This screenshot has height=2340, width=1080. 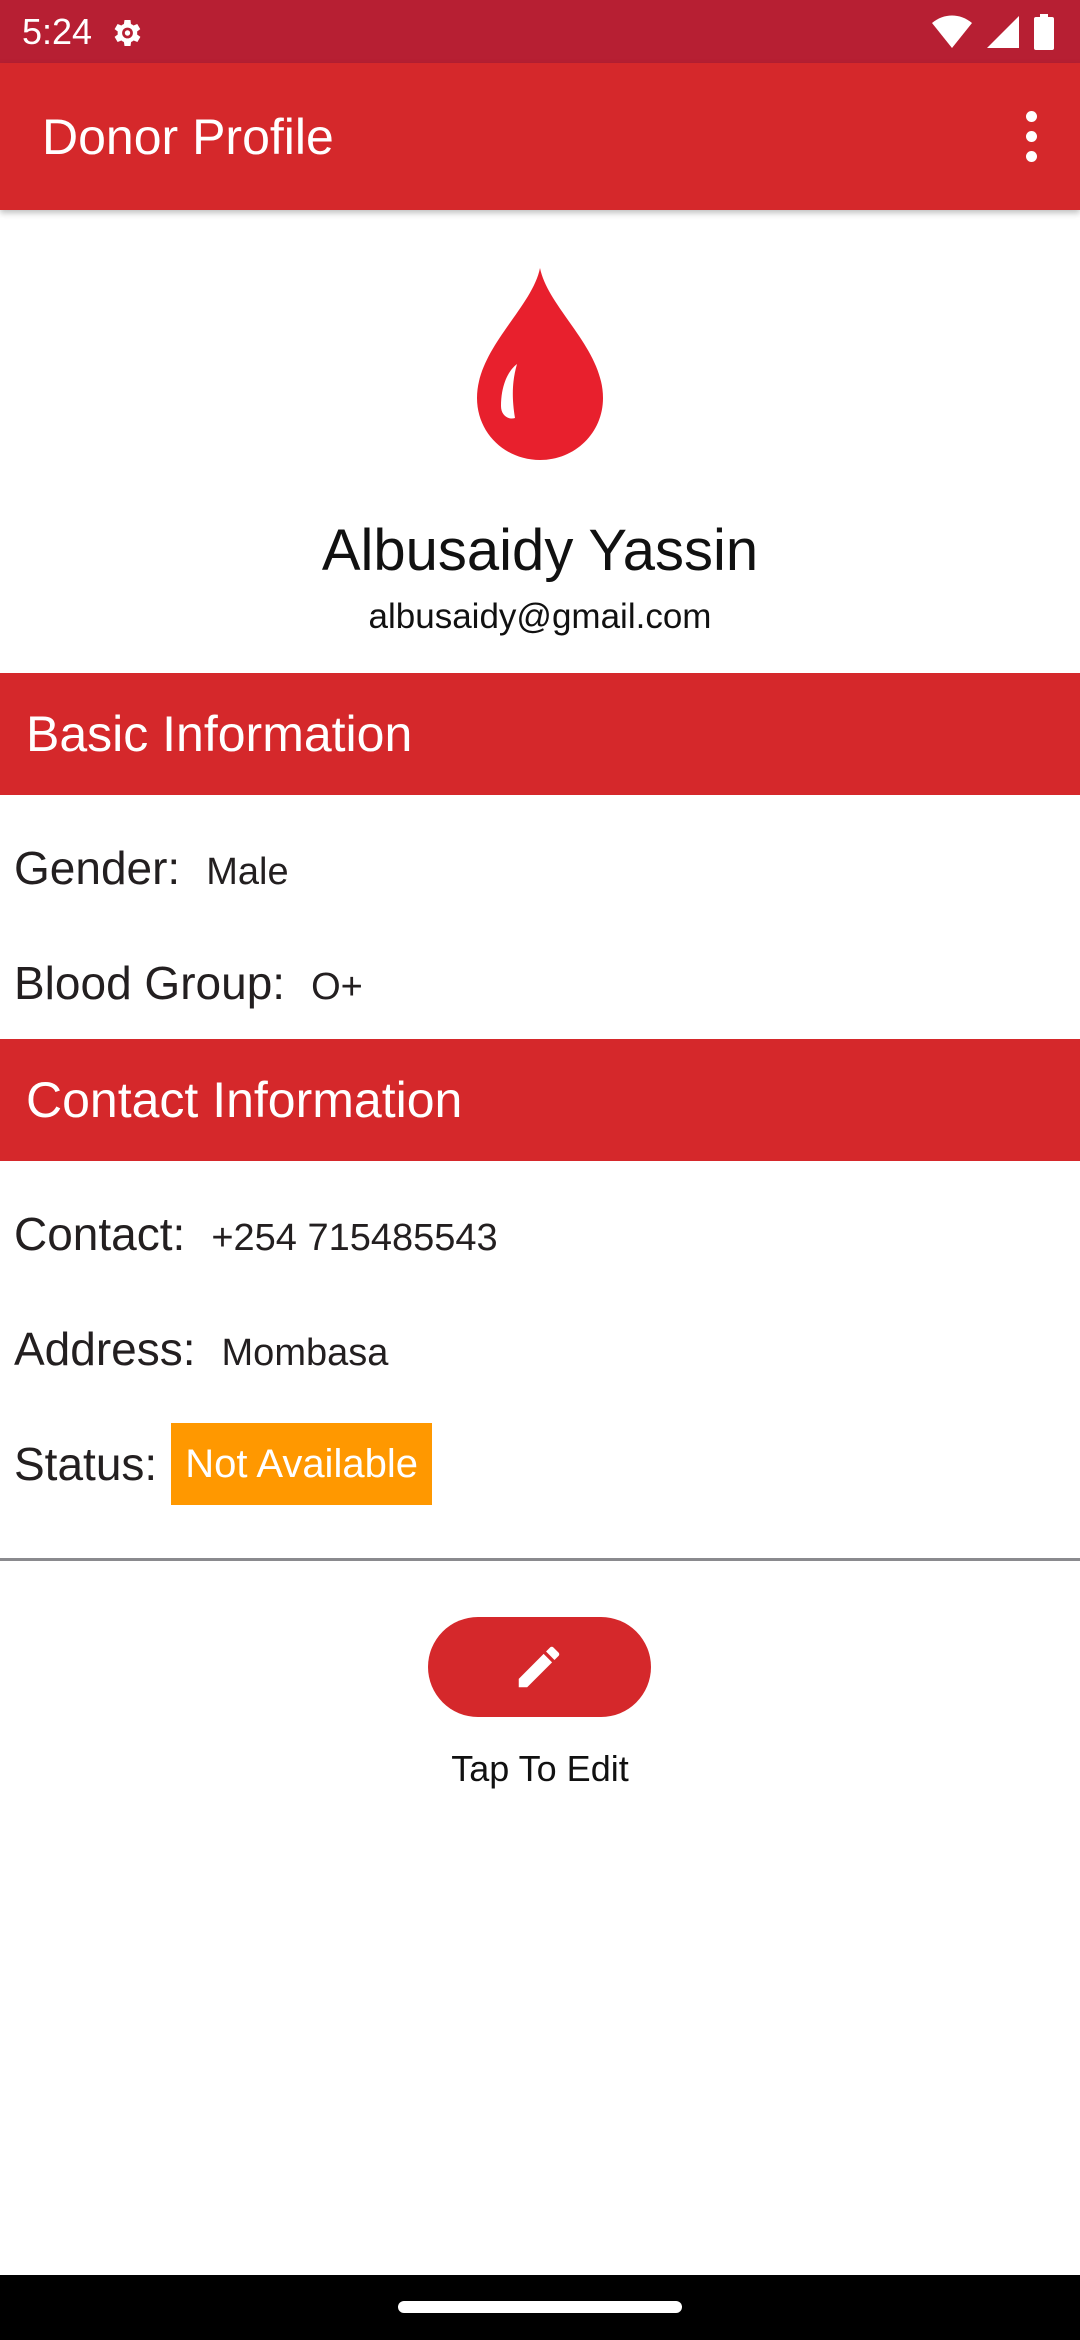 What do you see at coordinates (1003, 32) in the screenshot?
I see `cellular-signal-icon` at bounding box center [1003, 32].